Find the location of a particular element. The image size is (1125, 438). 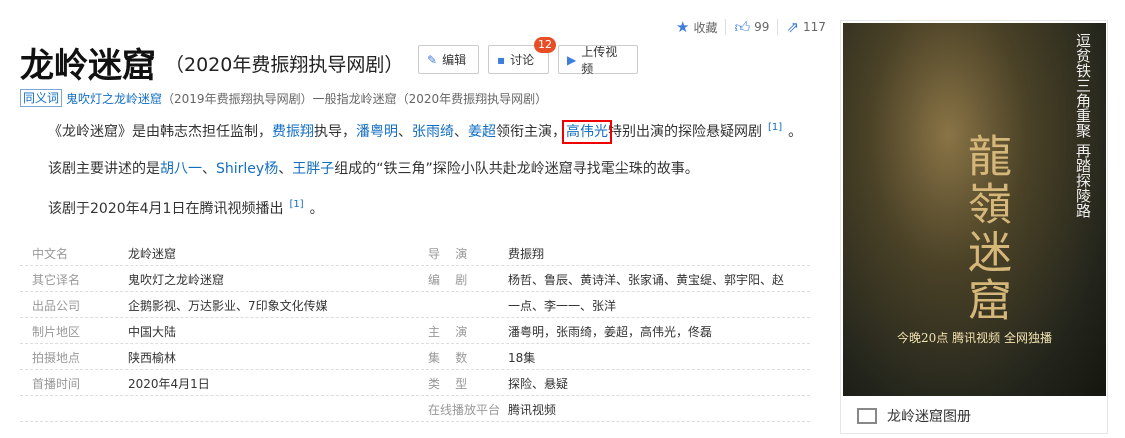

info-value: 18集 is located at coordinates (522, 358).